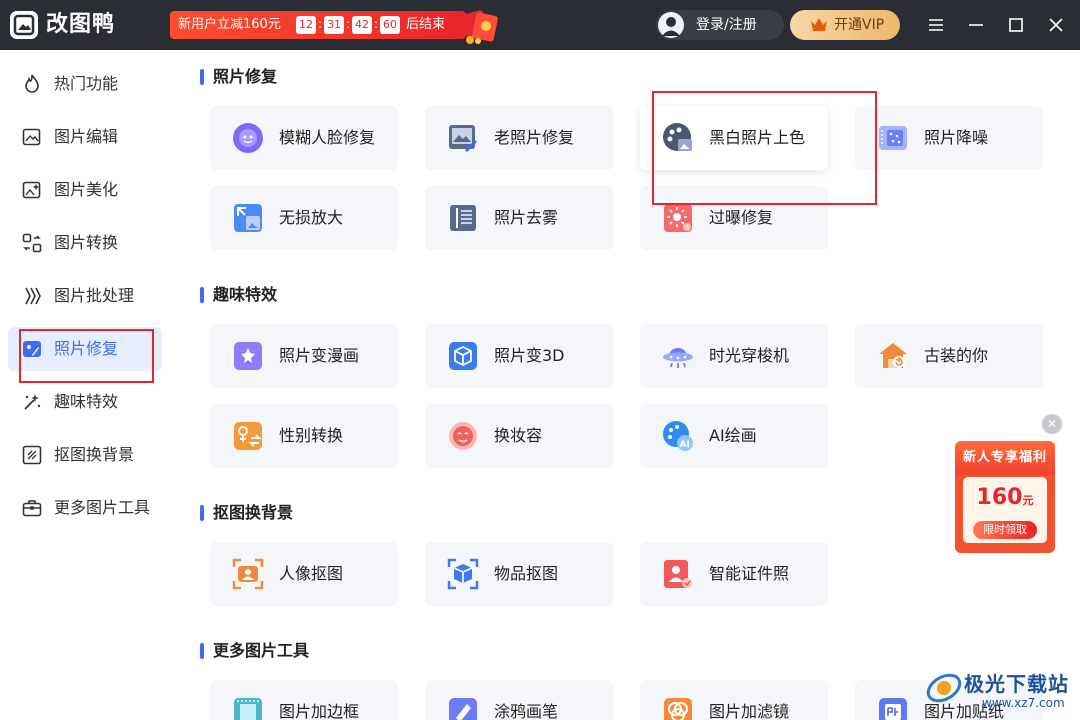  Describe the element at coordinates (85, 84) in the screenshot. I see `sidebar-item-hot: 热门功能` at that location.